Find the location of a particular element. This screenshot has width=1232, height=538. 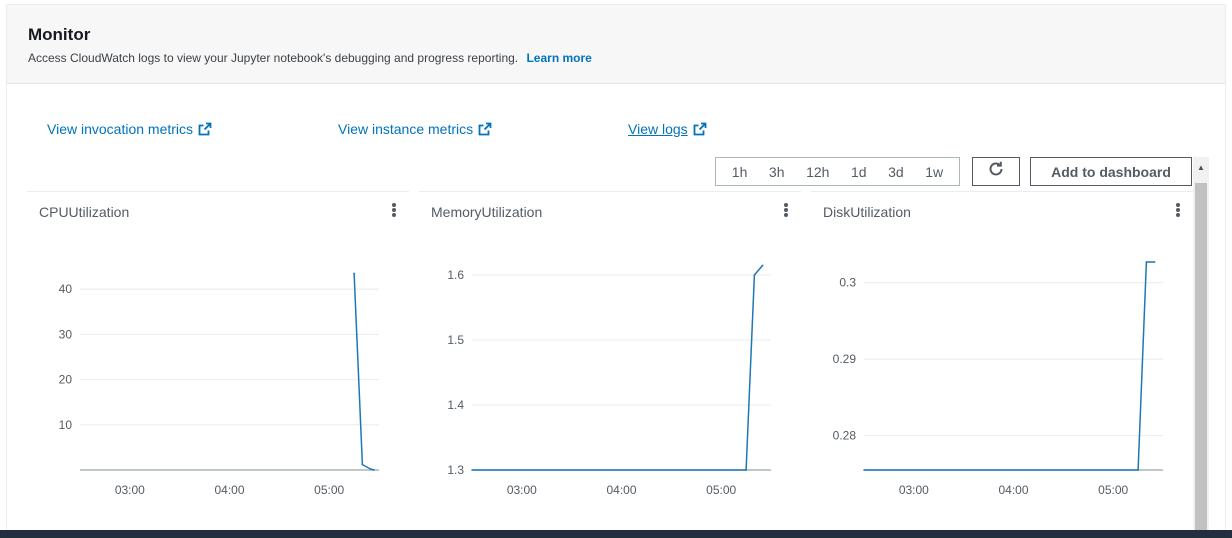

scroll-up-arrow-icon: ▲ is located at coordinates (1201, 167).